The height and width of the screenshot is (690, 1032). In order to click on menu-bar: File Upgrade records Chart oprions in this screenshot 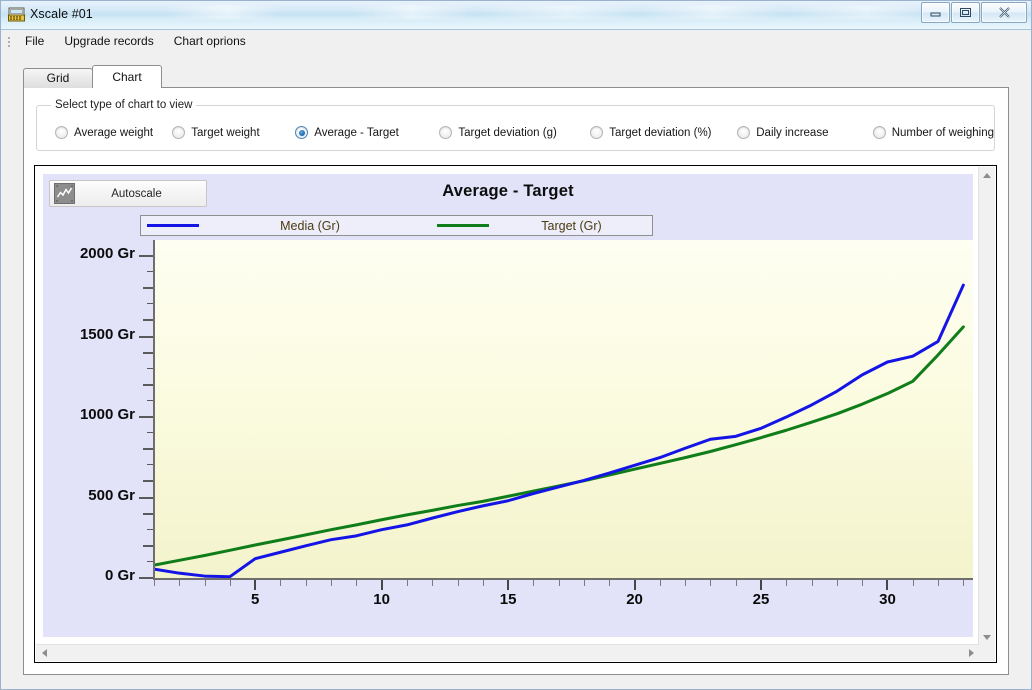, I will do `click(516, 42)`.